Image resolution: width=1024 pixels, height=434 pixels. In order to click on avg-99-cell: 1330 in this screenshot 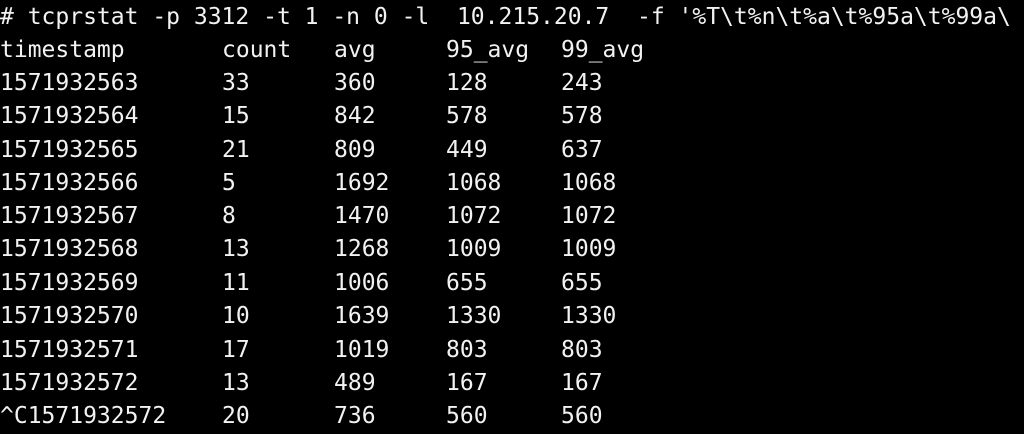, I will do `click(589, 316)`.